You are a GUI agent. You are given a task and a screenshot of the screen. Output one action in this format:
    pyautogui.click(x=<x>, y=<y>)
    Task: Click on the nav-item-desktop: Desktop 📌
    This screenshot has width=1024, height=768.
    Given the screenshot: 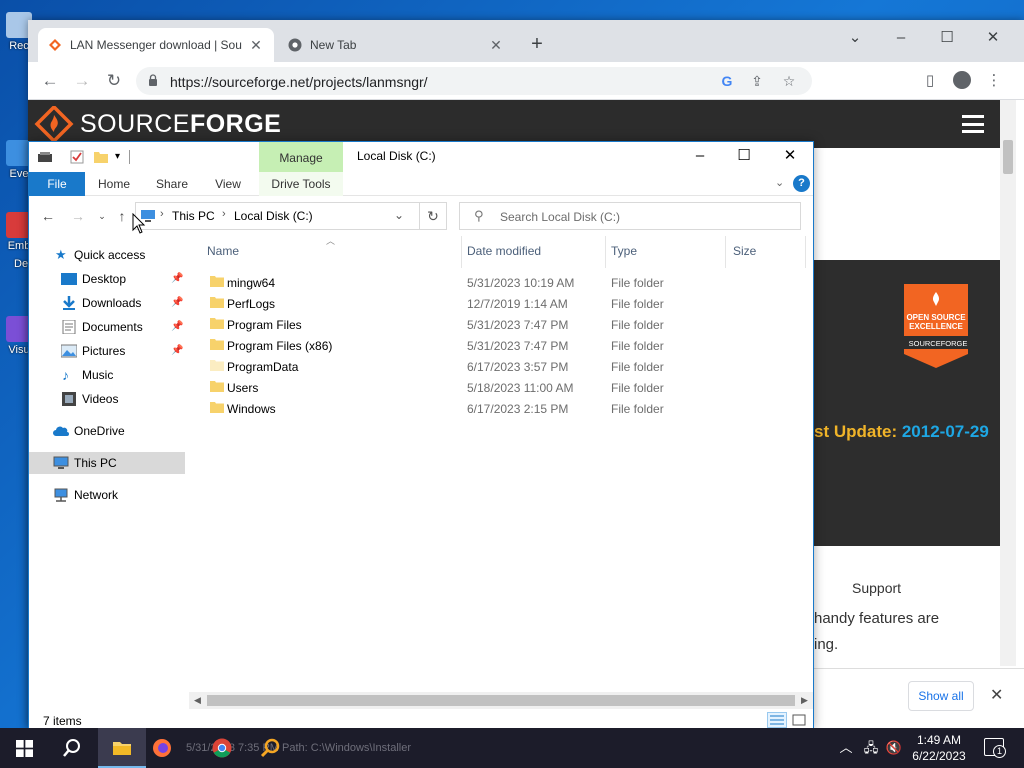 What is the action you would take?
    pyautogui.click(x=107, y=279)
    